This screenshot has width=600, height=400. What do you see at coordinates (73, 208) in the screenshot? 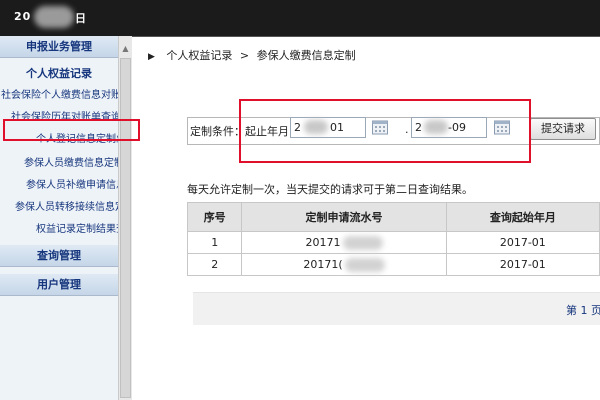
I see `sidebar-item-transfer-custom: 参保人员转移接续信息定制` at bounding box center [73, 208].